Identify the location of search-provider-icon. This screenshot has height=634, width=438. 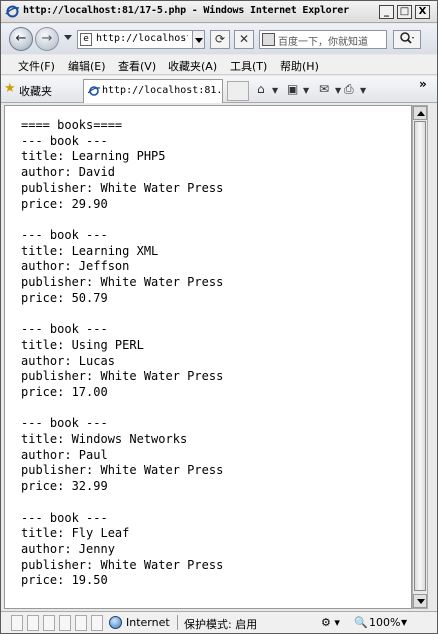
(268, 39).